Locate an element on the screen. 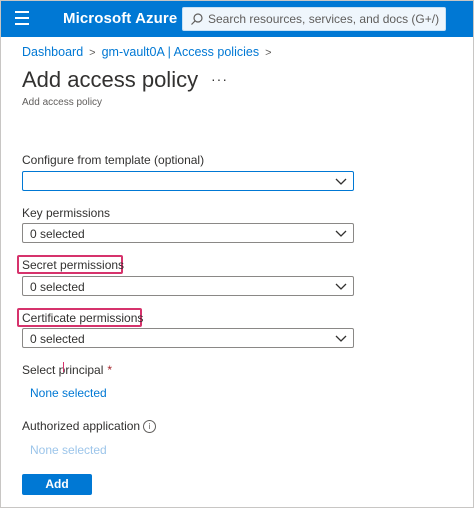 Image resolution: width=474 pixels, height=508 pixels. more-options-button: ··· is located at coordinates (219, 79).